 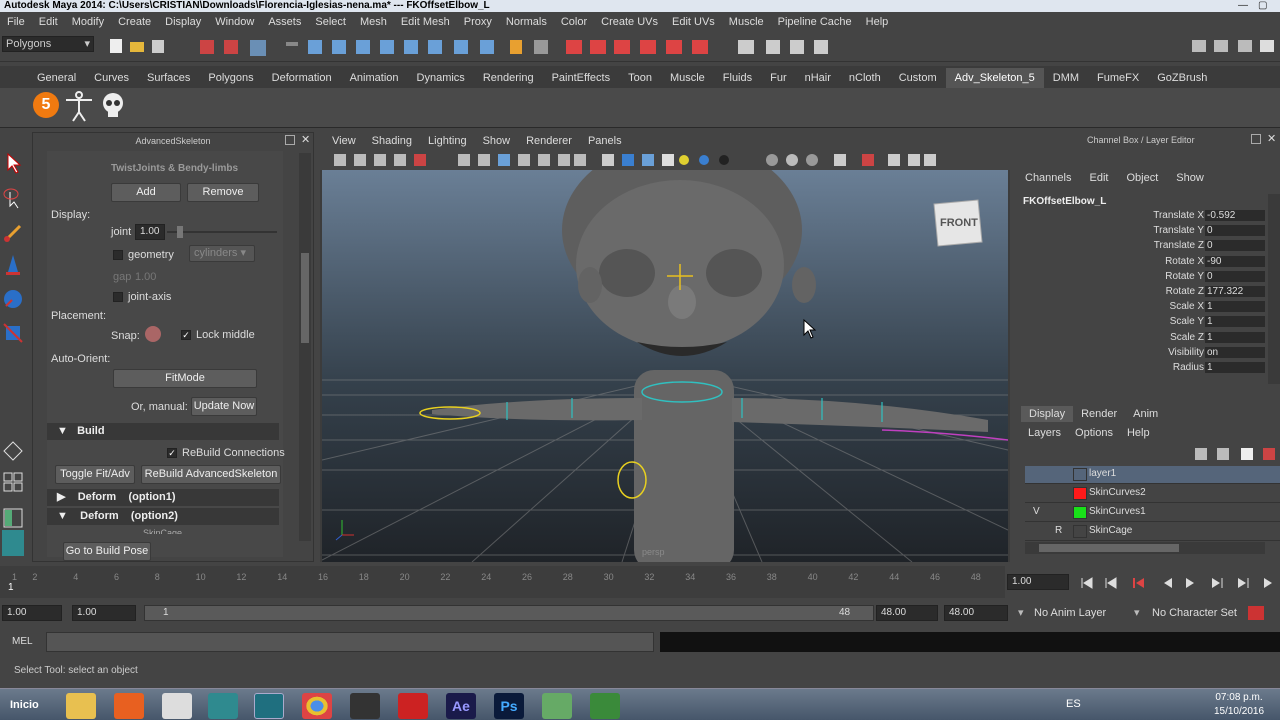 I want to click on channel-menu-object: Object, so click(x=1142, y=178).